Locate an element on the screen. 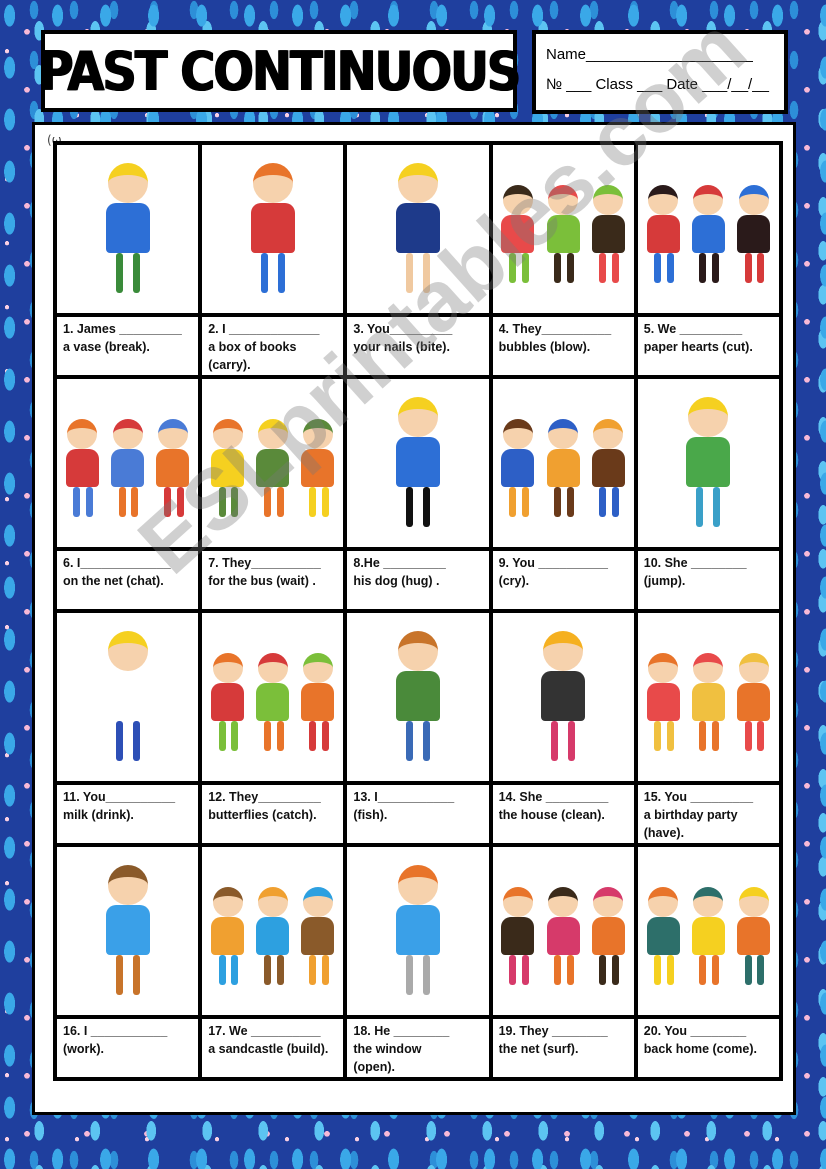 The image size is (826, 1169). exercise-6: 6. I_____________ on the net (chat). is located at coordinates (127, 580).